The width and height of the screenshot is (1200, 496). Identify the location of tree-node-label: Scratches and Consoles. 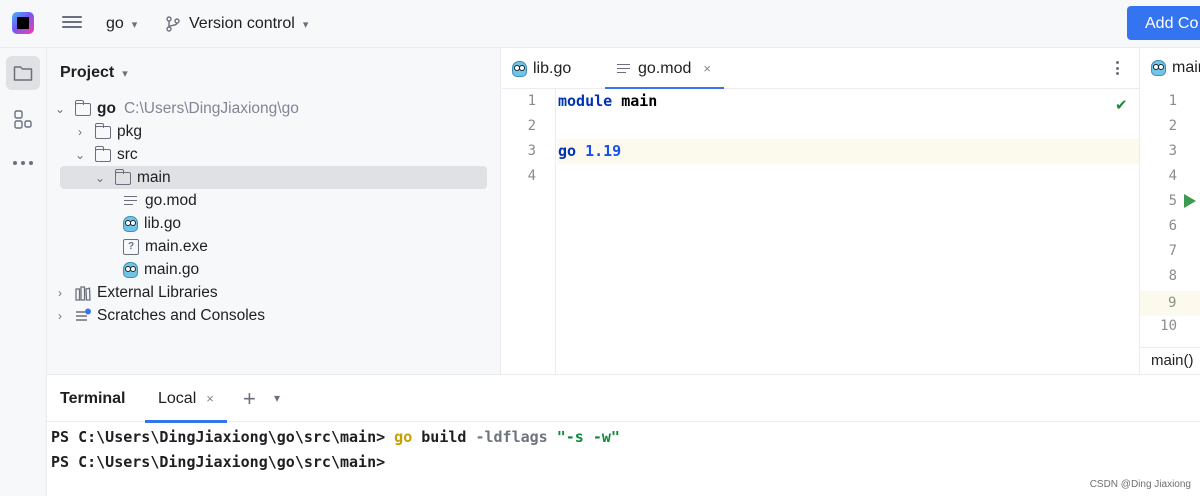
(181, 315).